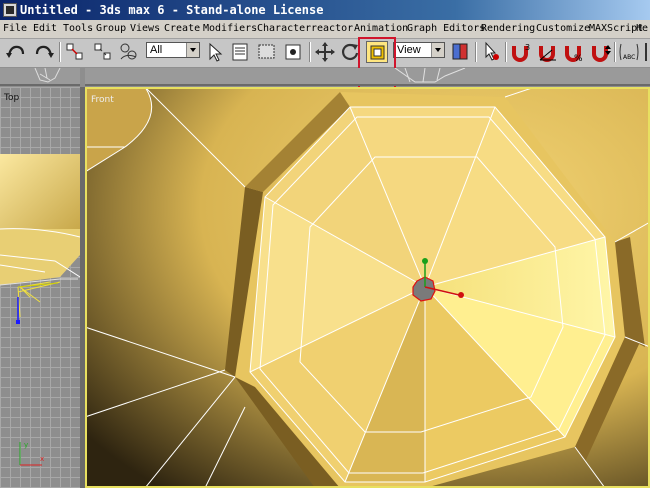 This screenshot has height=488, width=650. I want to click on named-selection-icon: ABC, so click(629, 52).